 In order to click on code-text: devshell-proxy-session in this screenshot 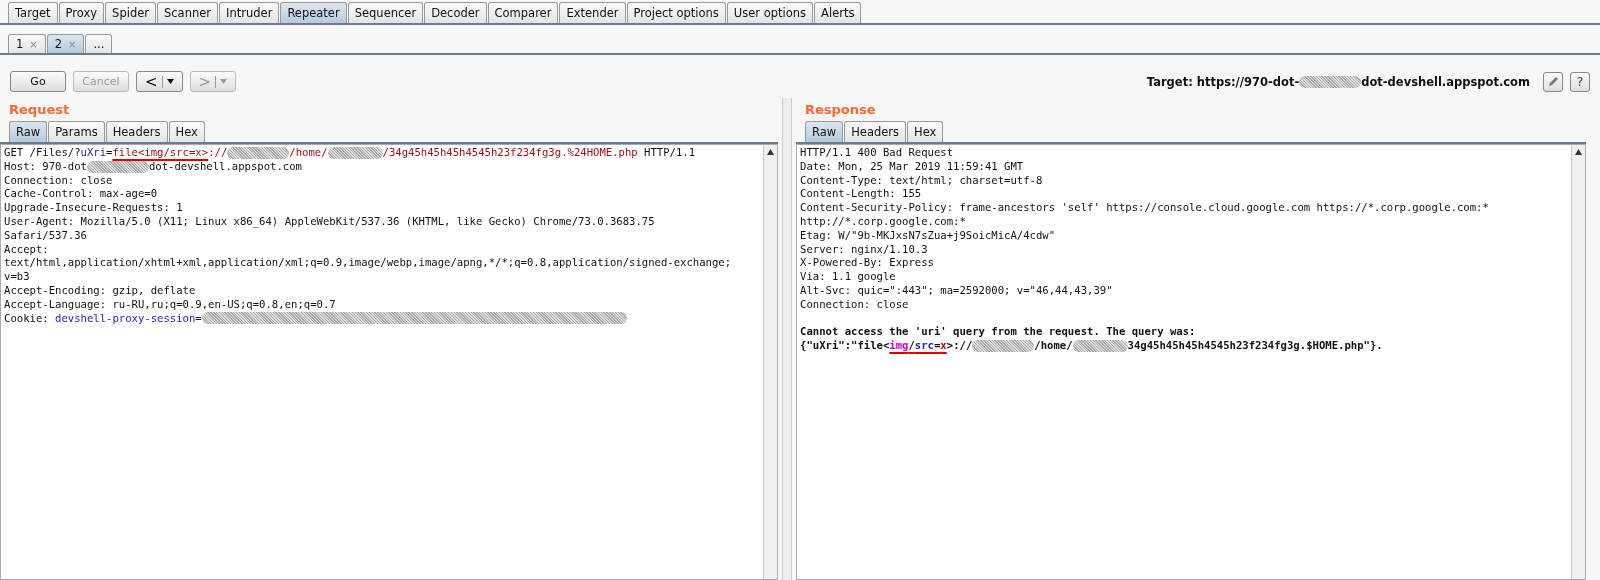, I will do `click(125, 318)`.